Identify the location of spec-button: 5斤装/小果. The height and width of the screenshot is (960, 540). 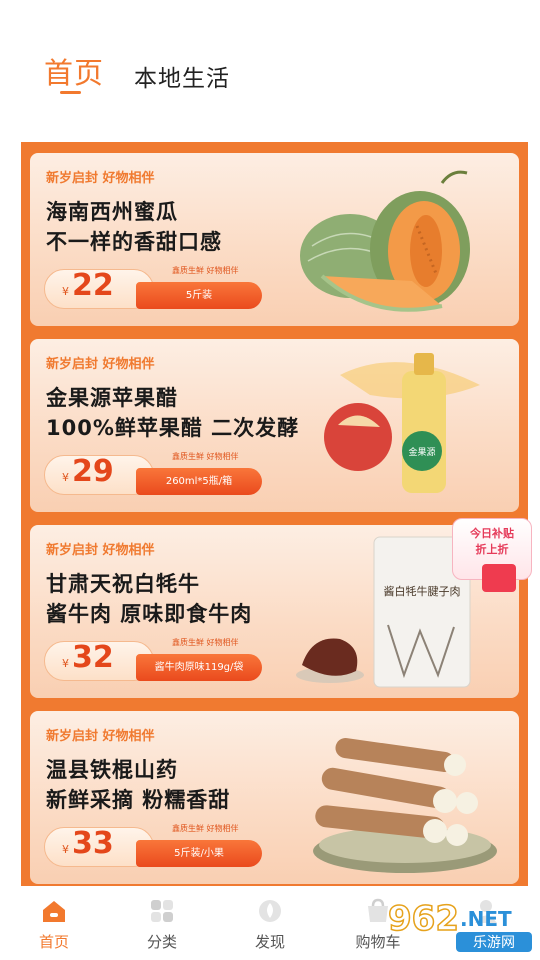
(199, 853).